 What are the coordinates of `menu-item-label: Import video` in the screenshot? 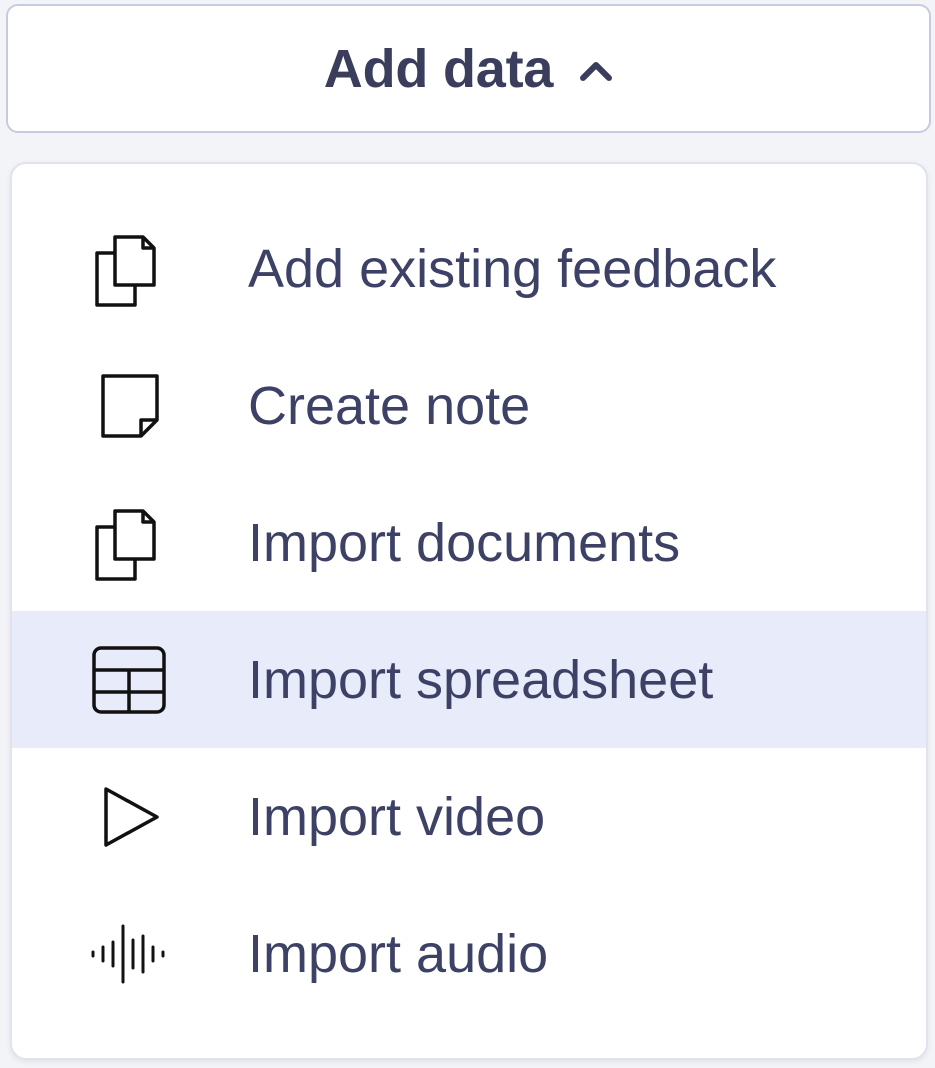 It's located at (397, 816).